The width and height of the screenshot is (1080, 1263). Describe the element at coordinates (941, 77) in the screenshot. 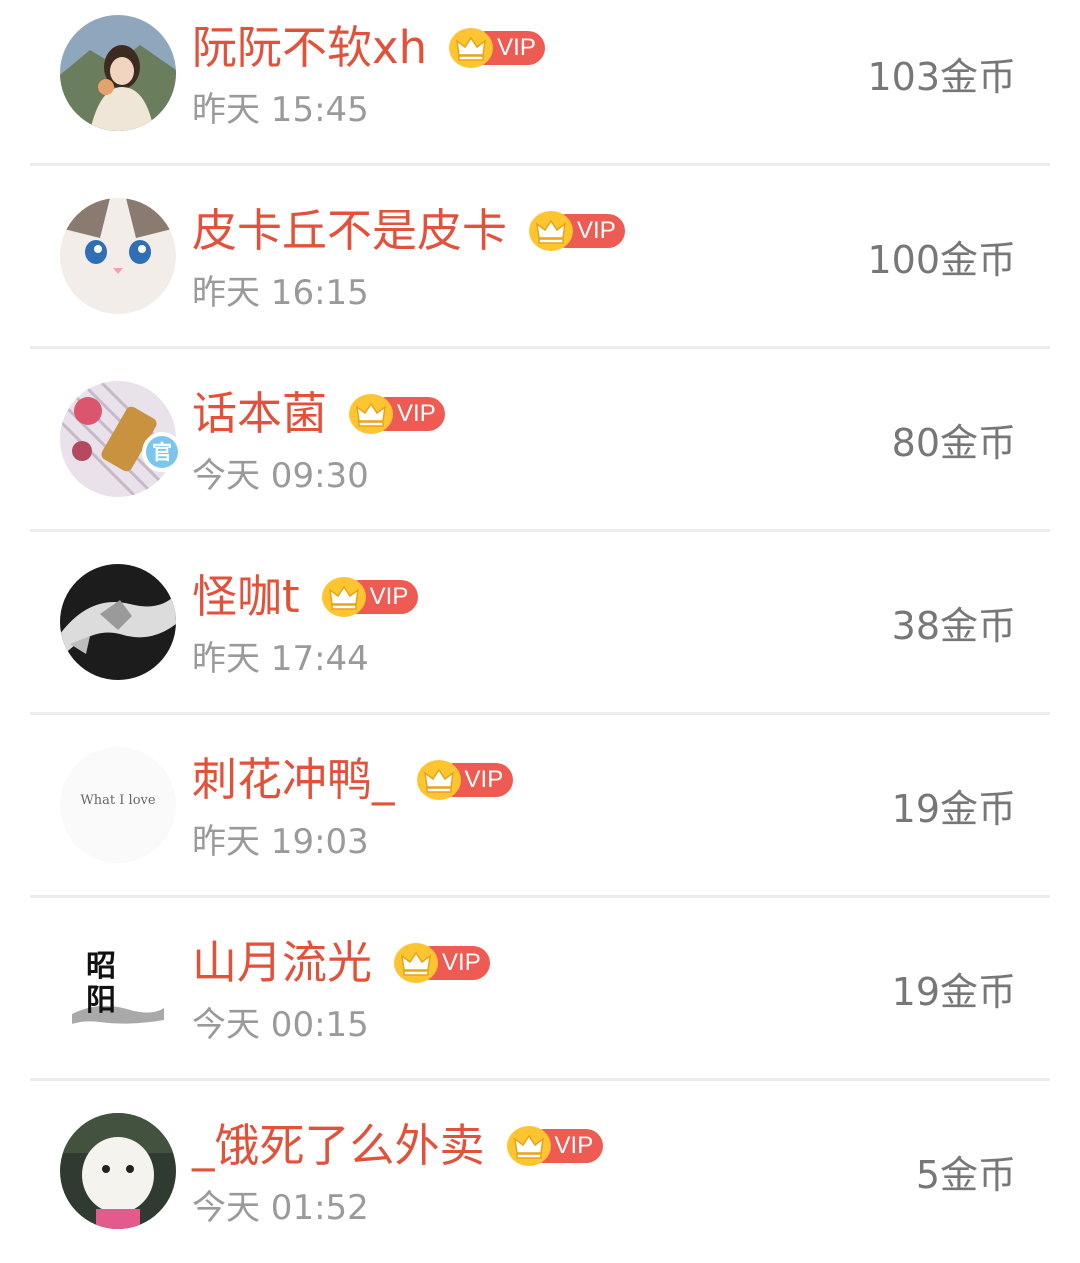

I see `coin-amount: 103金币` at that location.